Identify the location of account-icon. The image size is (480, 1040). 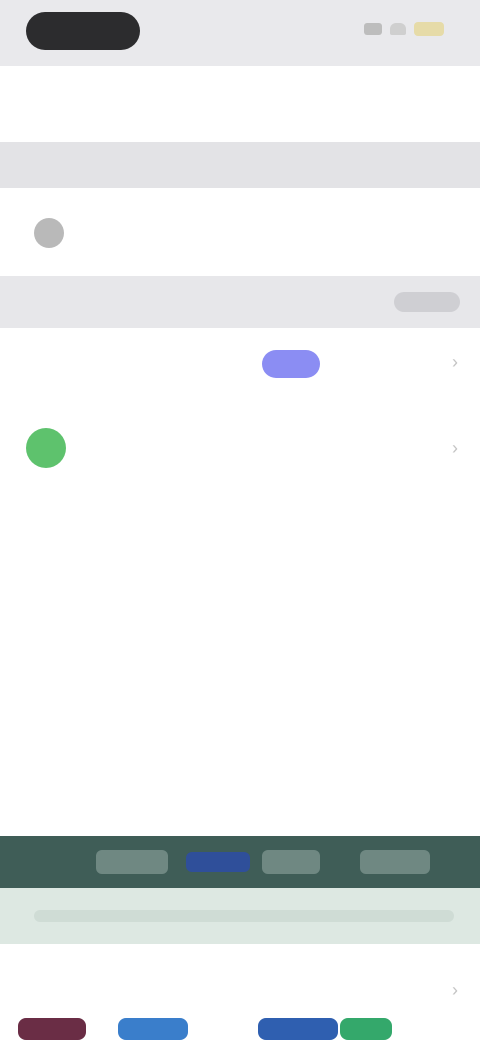
(49, 233).